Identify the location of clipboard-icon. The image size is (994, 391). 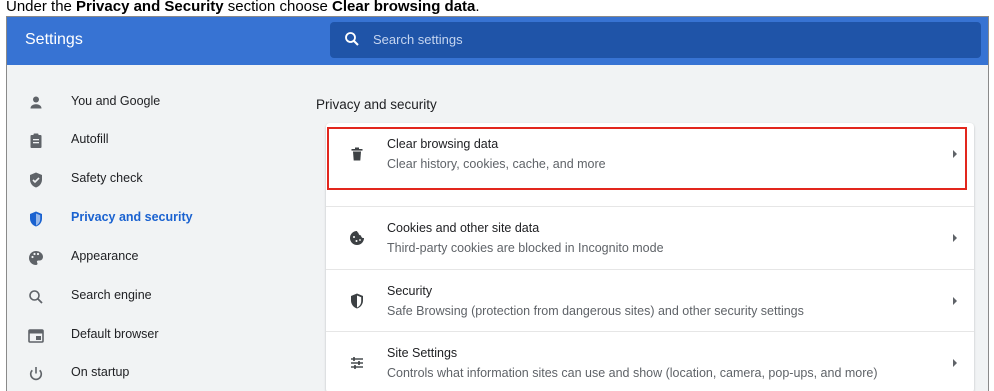
(36, 140).